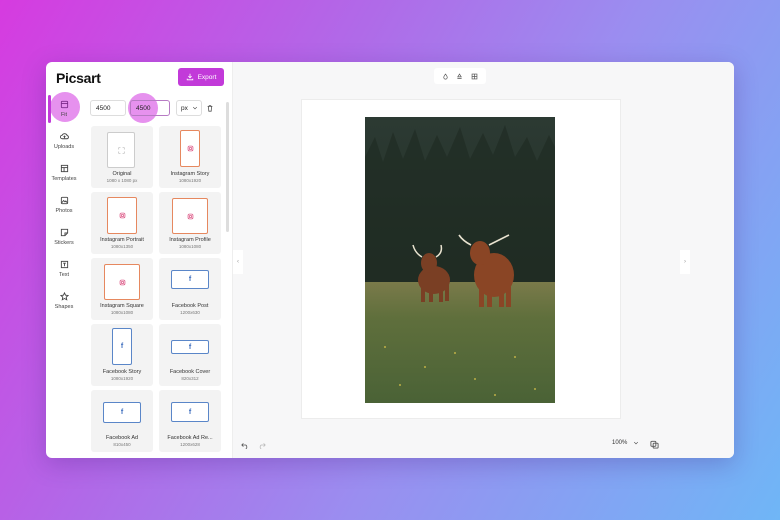 This screenshot has width=780, height=520. Describe the element at coordinates (64, 211) in the screenshot. I see `rail-item-label: Photos` at that location.